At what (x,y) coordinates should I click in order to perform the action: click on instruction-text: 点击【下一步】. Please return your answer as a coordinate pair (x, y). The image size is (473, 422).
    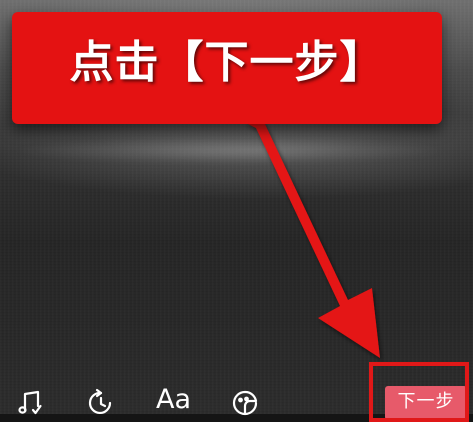
    Looking at the image, I should click on (227, 62).